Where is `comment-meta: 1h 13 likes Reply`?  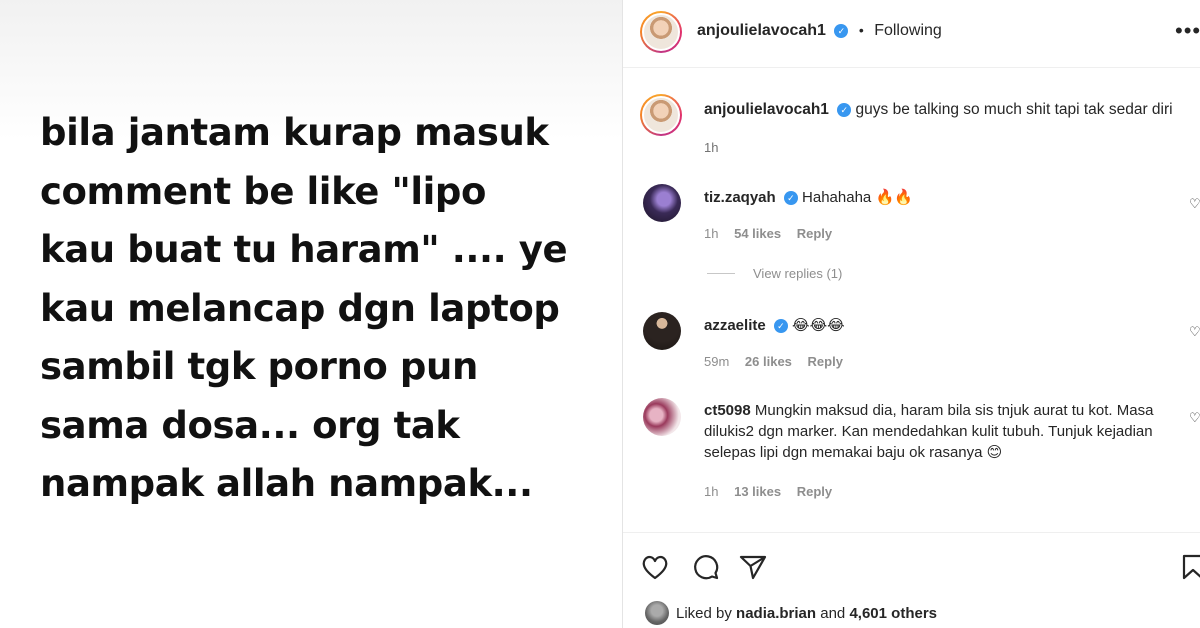
comment-meta: 1h 13 likes Reply is located at coordinates (774, 491).